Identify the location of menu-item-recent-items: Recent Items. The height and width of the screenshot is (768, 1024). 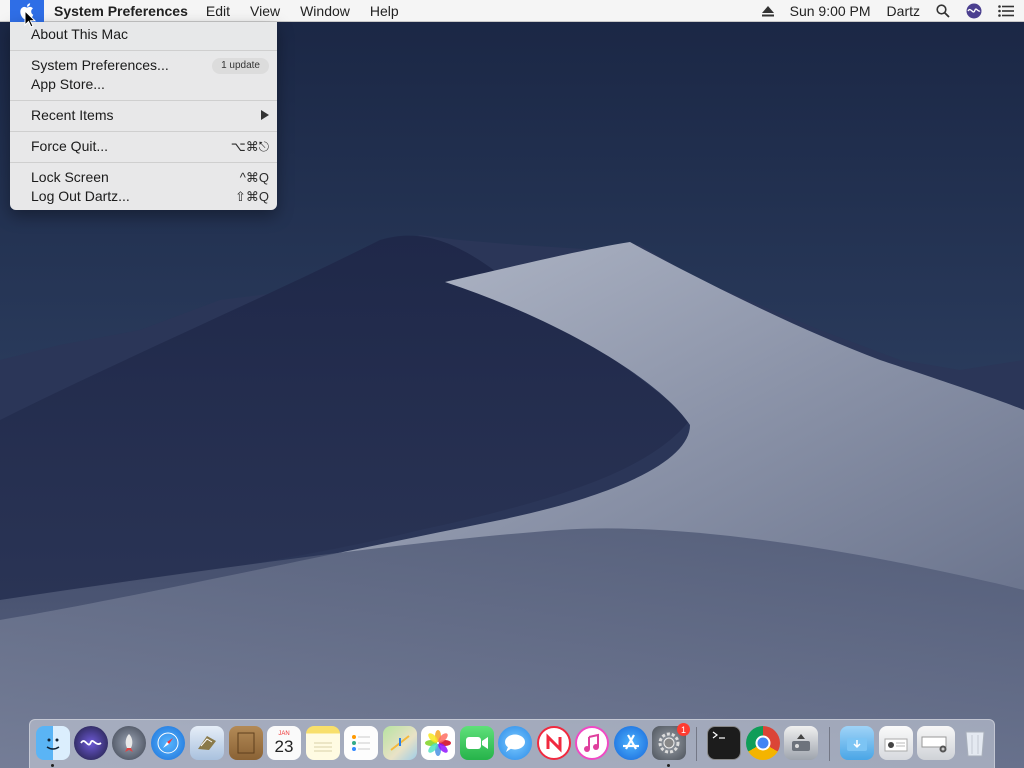
(150, 115).